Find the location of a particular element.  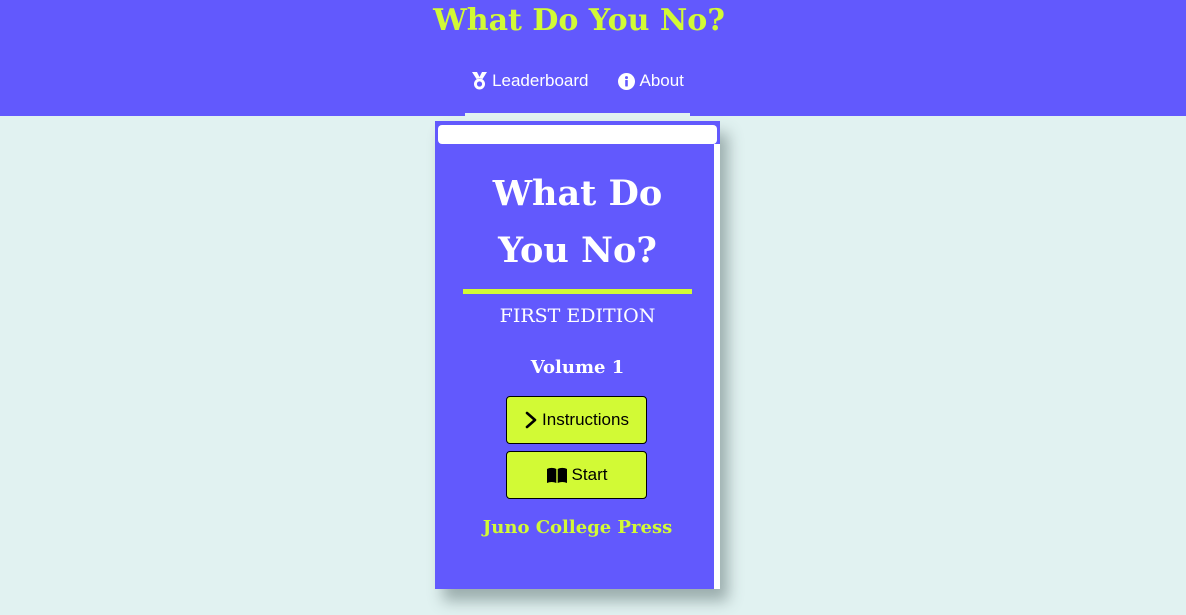

medal-icon is located at coordinates (479, 81).